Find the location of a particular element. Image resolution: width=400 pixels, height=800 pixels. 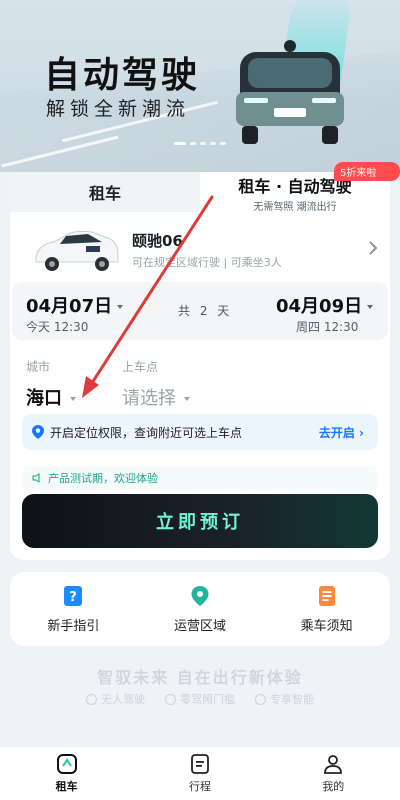

slogan-text: 智驭未来 自在出行新体验 is located at coordinates (200, 677).